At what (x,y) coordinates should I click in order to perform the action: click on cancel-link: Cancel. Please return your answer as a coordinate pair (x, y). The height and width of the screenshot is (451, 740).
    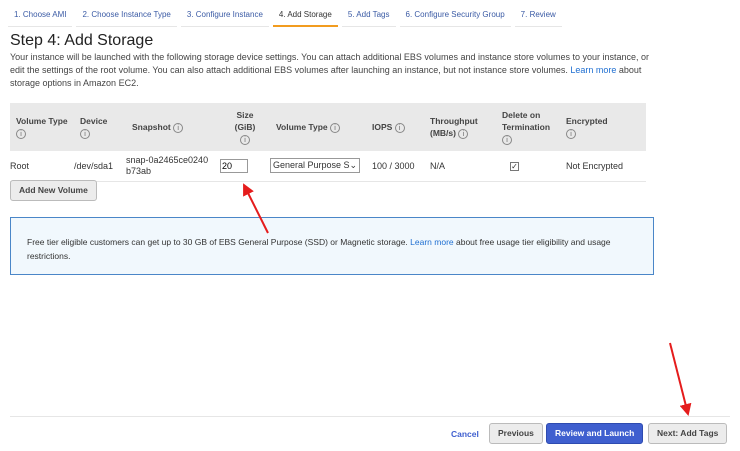
    Looking at the image, I should click on (465, 434).